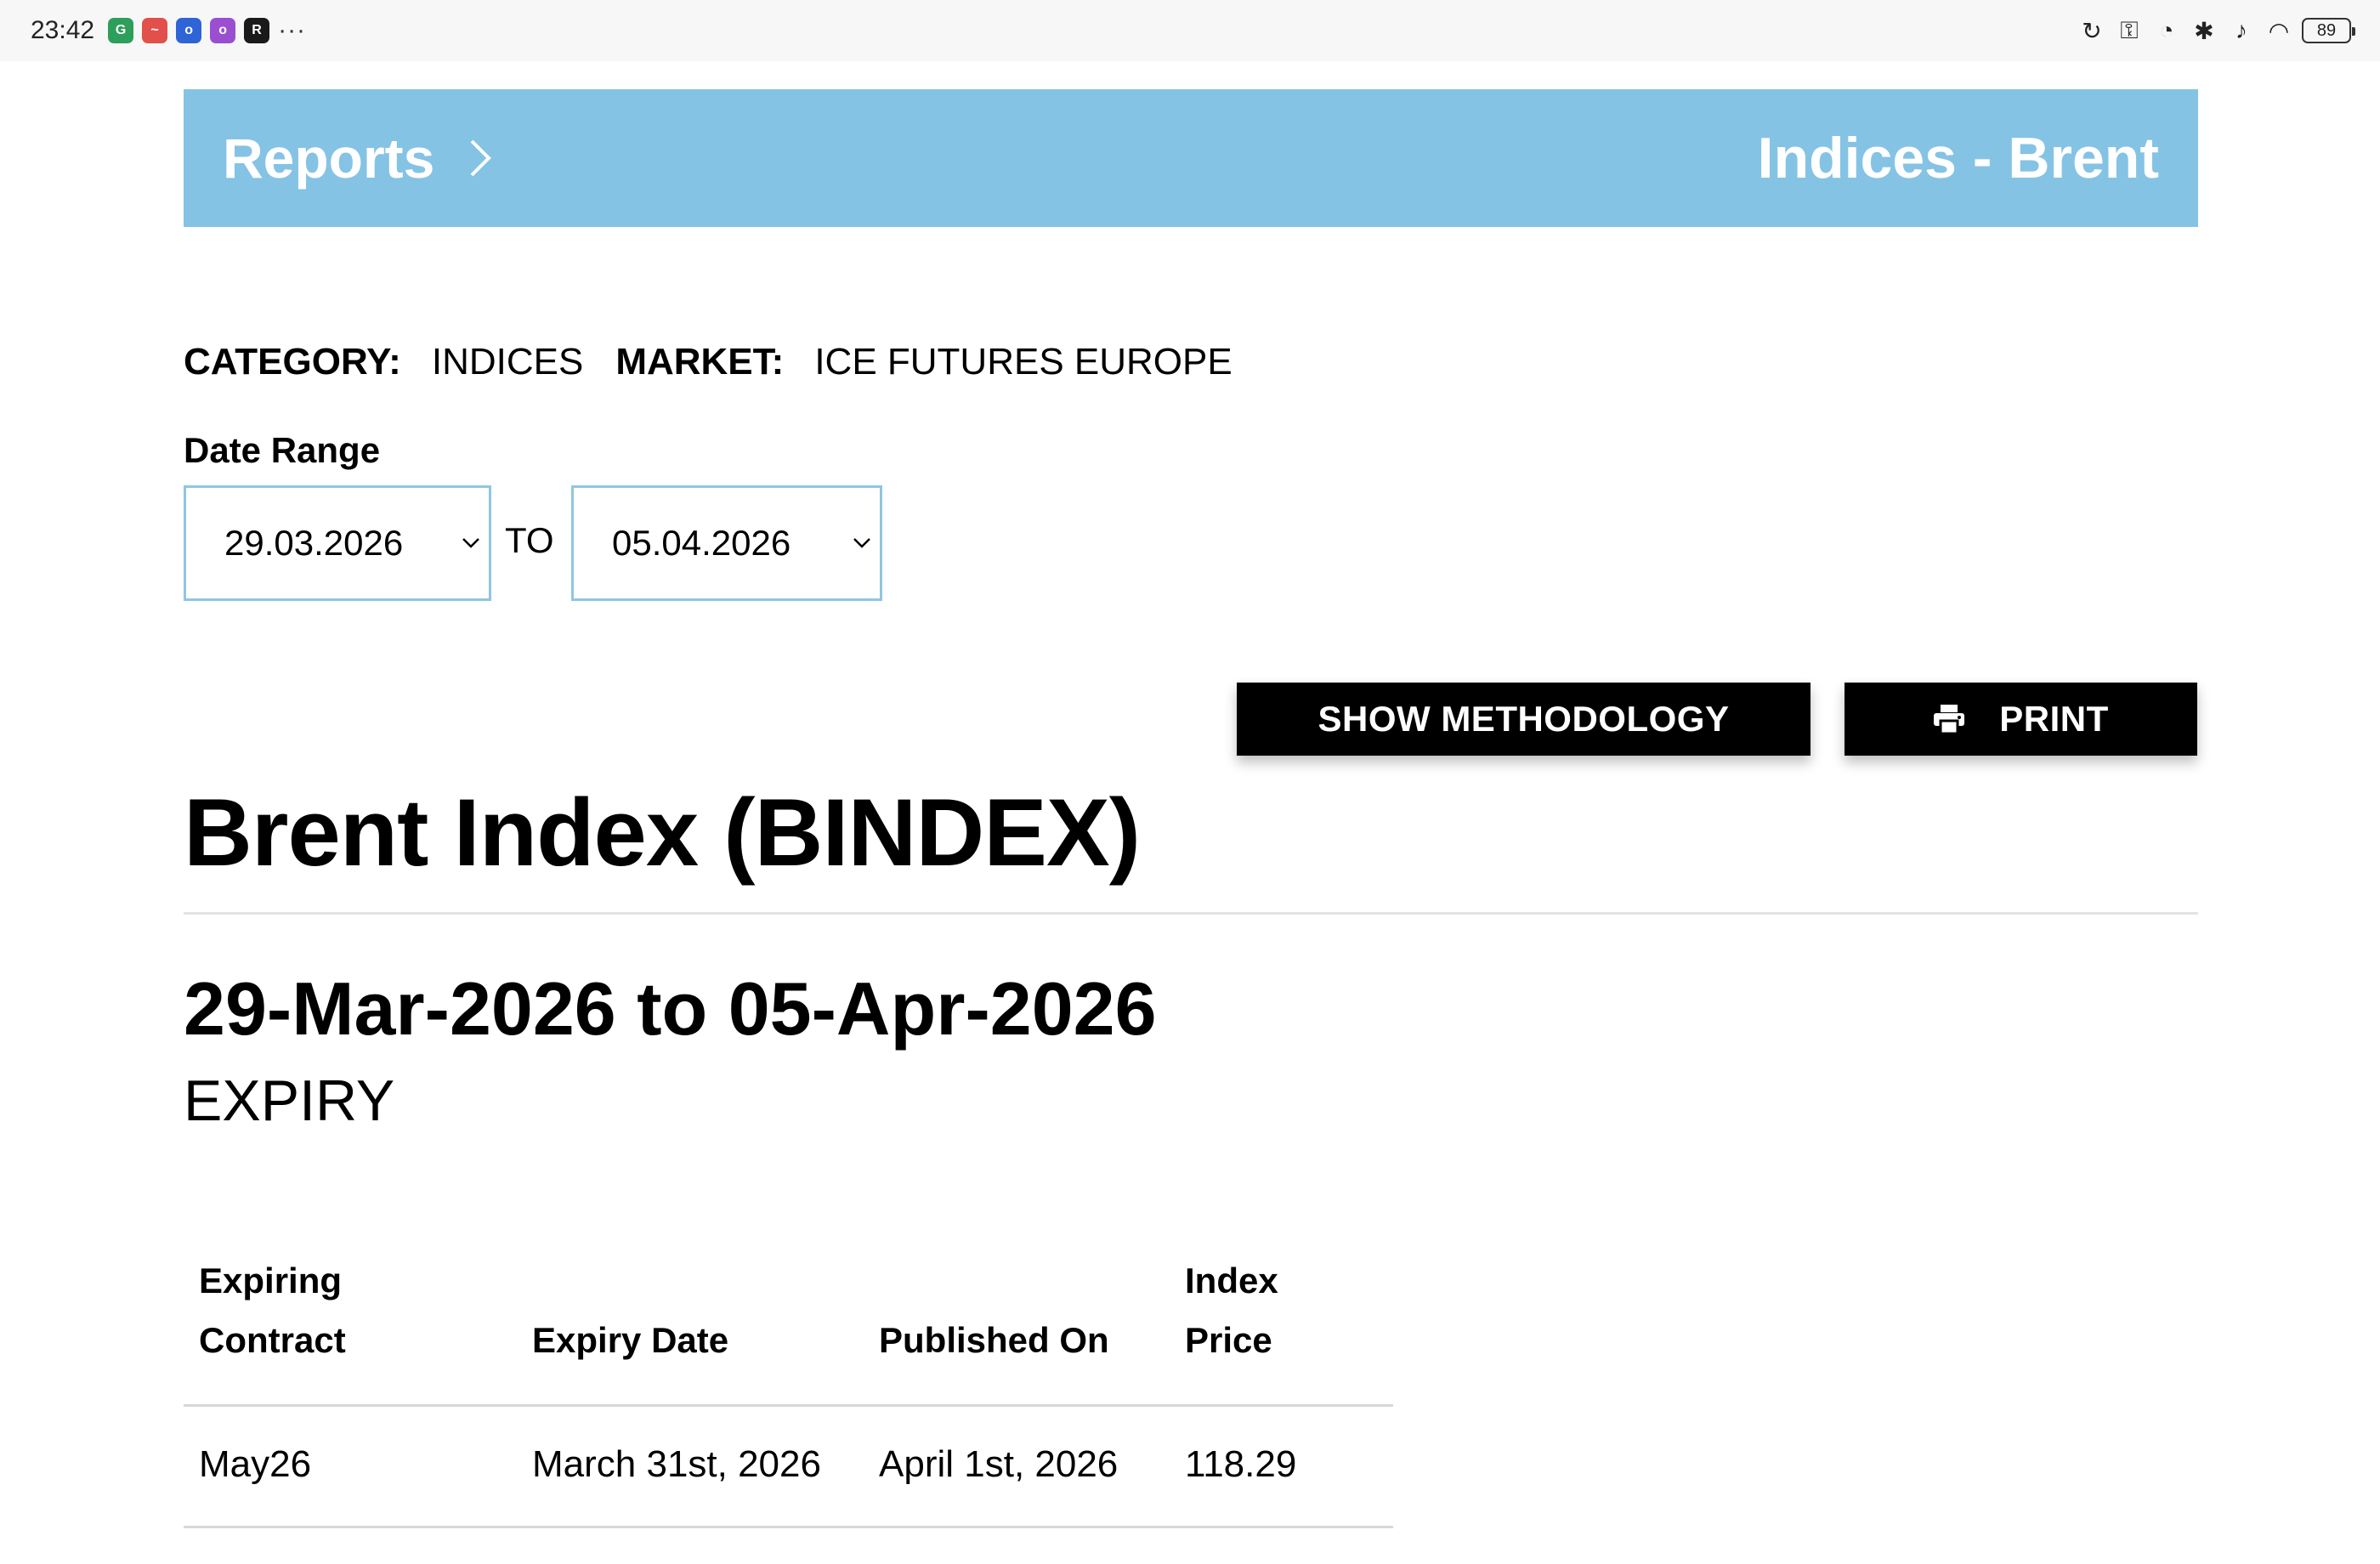  I want to click on show-methodology-button: SHOW METHODOLOGY, so click(1523, 719).